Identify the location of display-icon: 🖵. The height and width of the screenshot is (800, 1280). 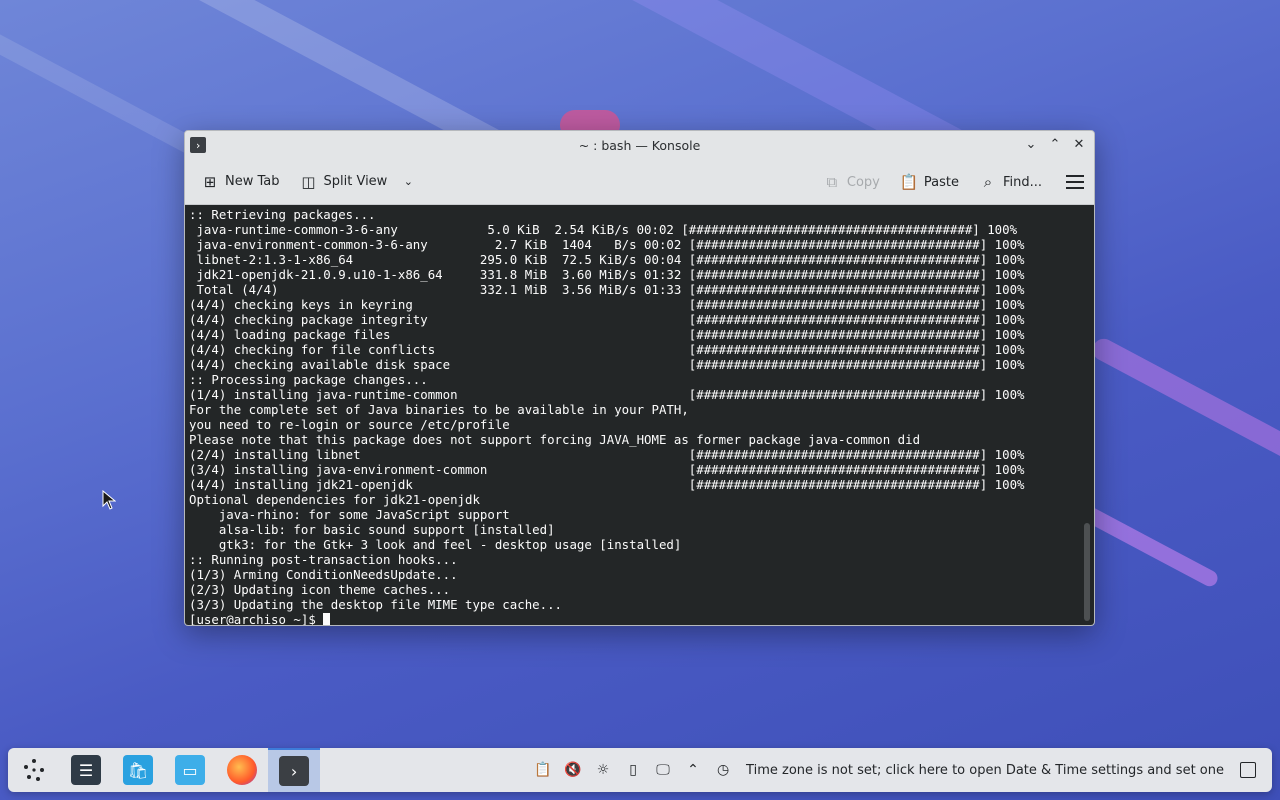
(663, 770).